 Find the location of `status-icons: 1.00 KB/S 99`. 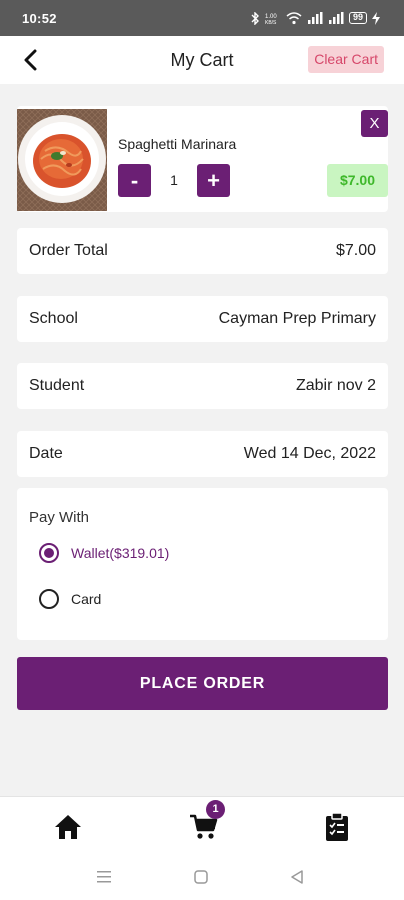

status-icons: 1.00 KB/S 99 is located at coordinates (315, 18).